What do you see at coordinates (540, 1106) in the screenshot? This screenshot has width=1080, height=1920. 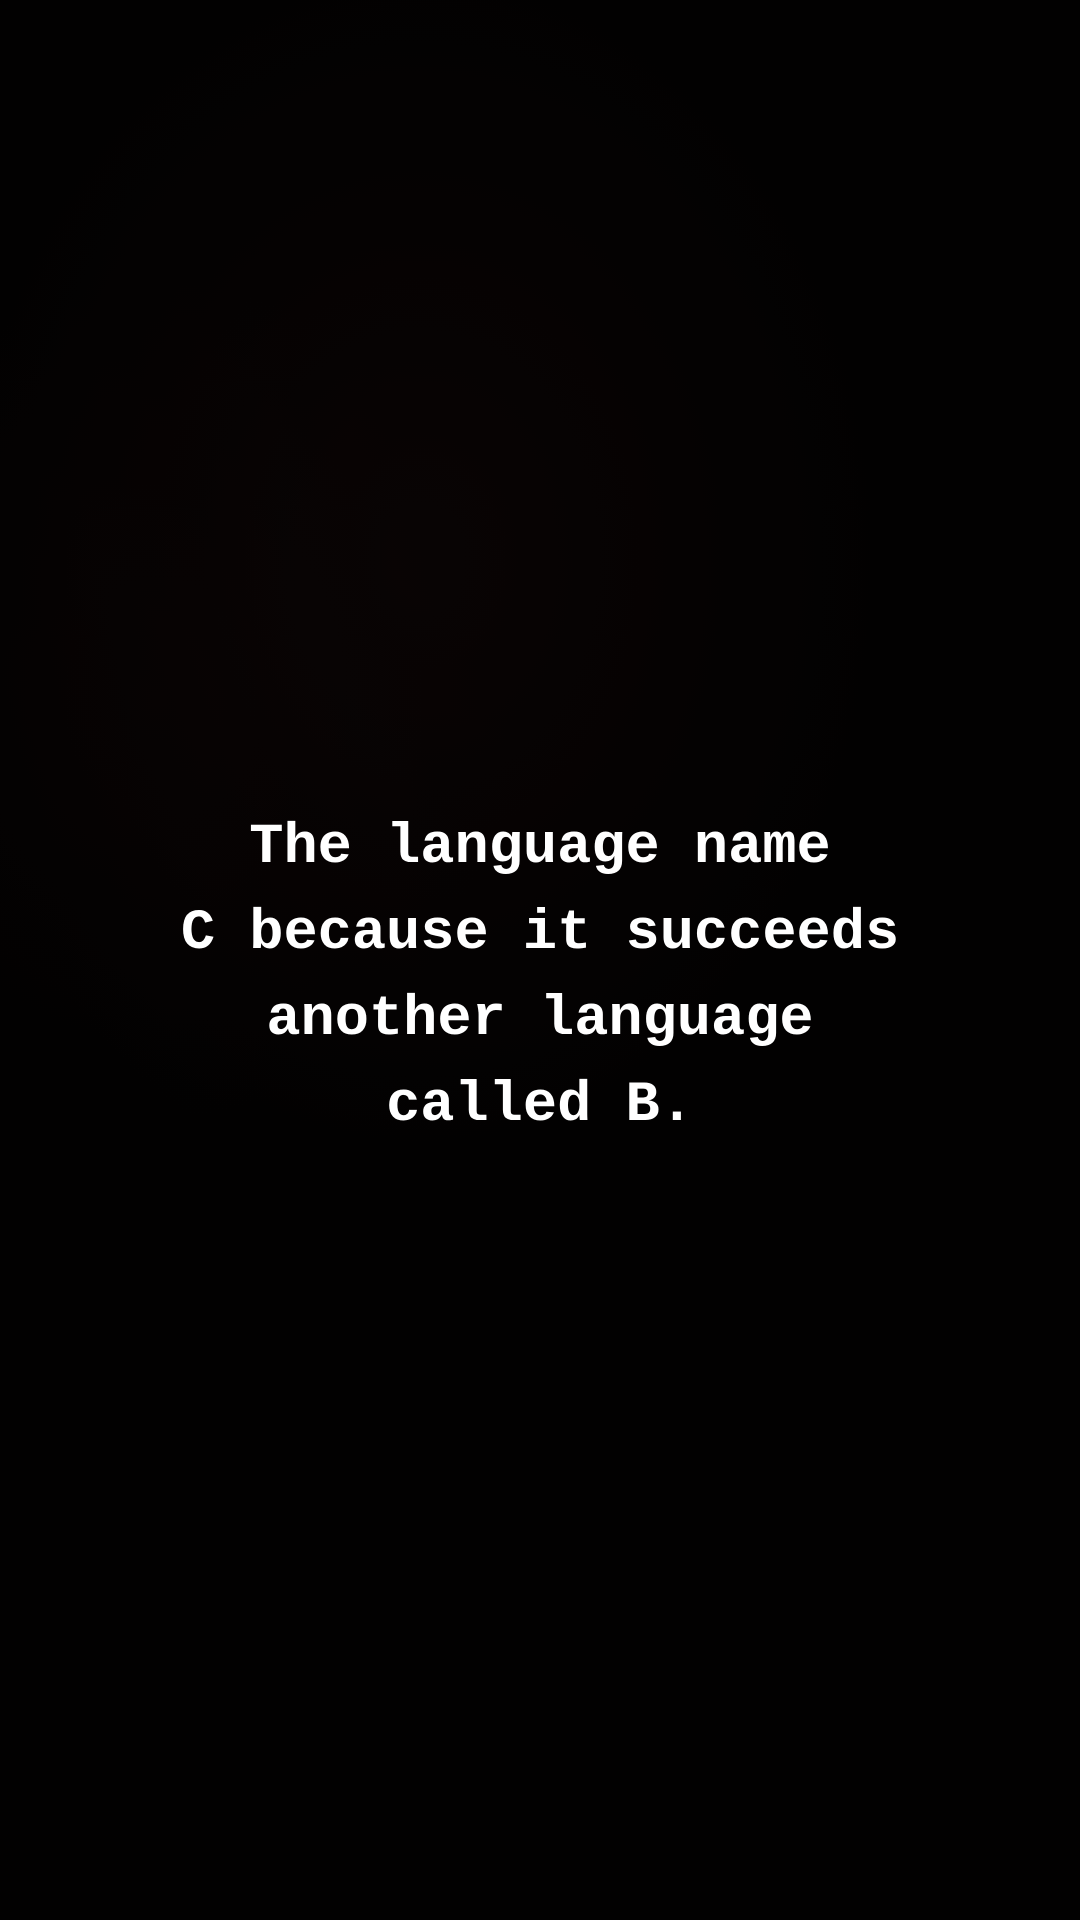 I see `caption-line-4: called B.` at bounding box center [540, 1106].